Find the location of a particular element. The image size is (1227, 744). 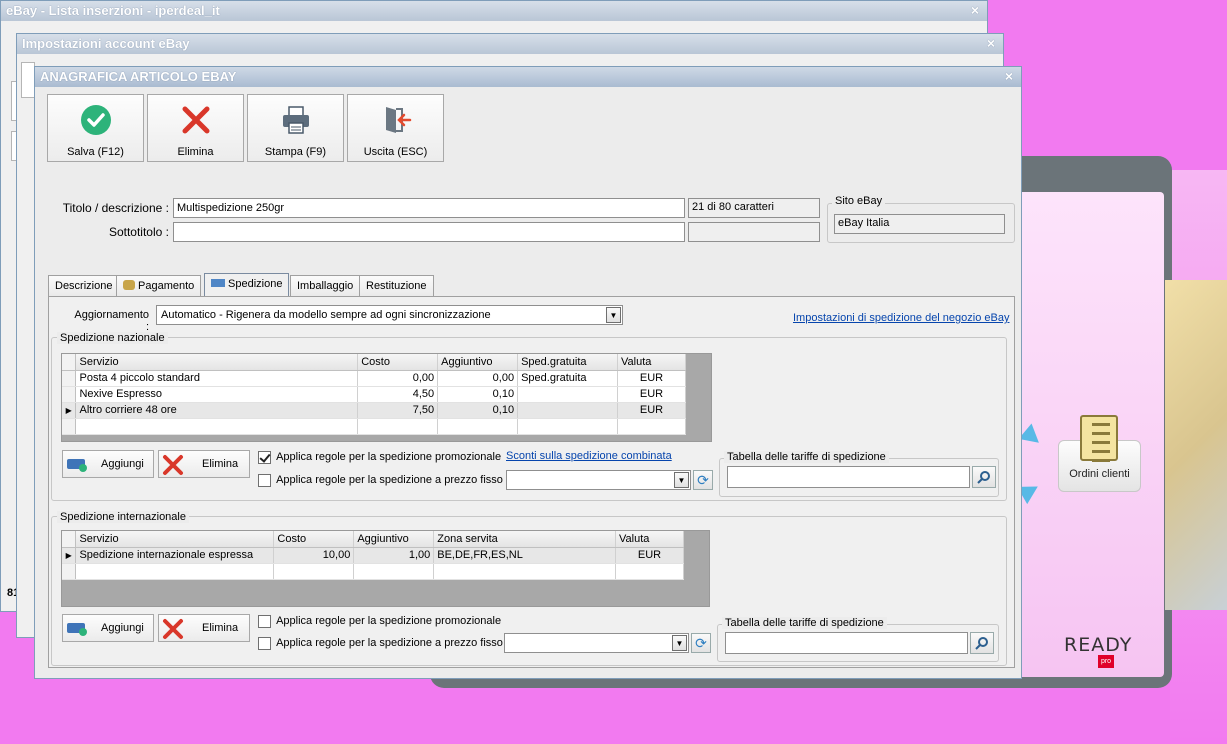

tab-restituzione: Restituzione is located at coordinates (396, 286).